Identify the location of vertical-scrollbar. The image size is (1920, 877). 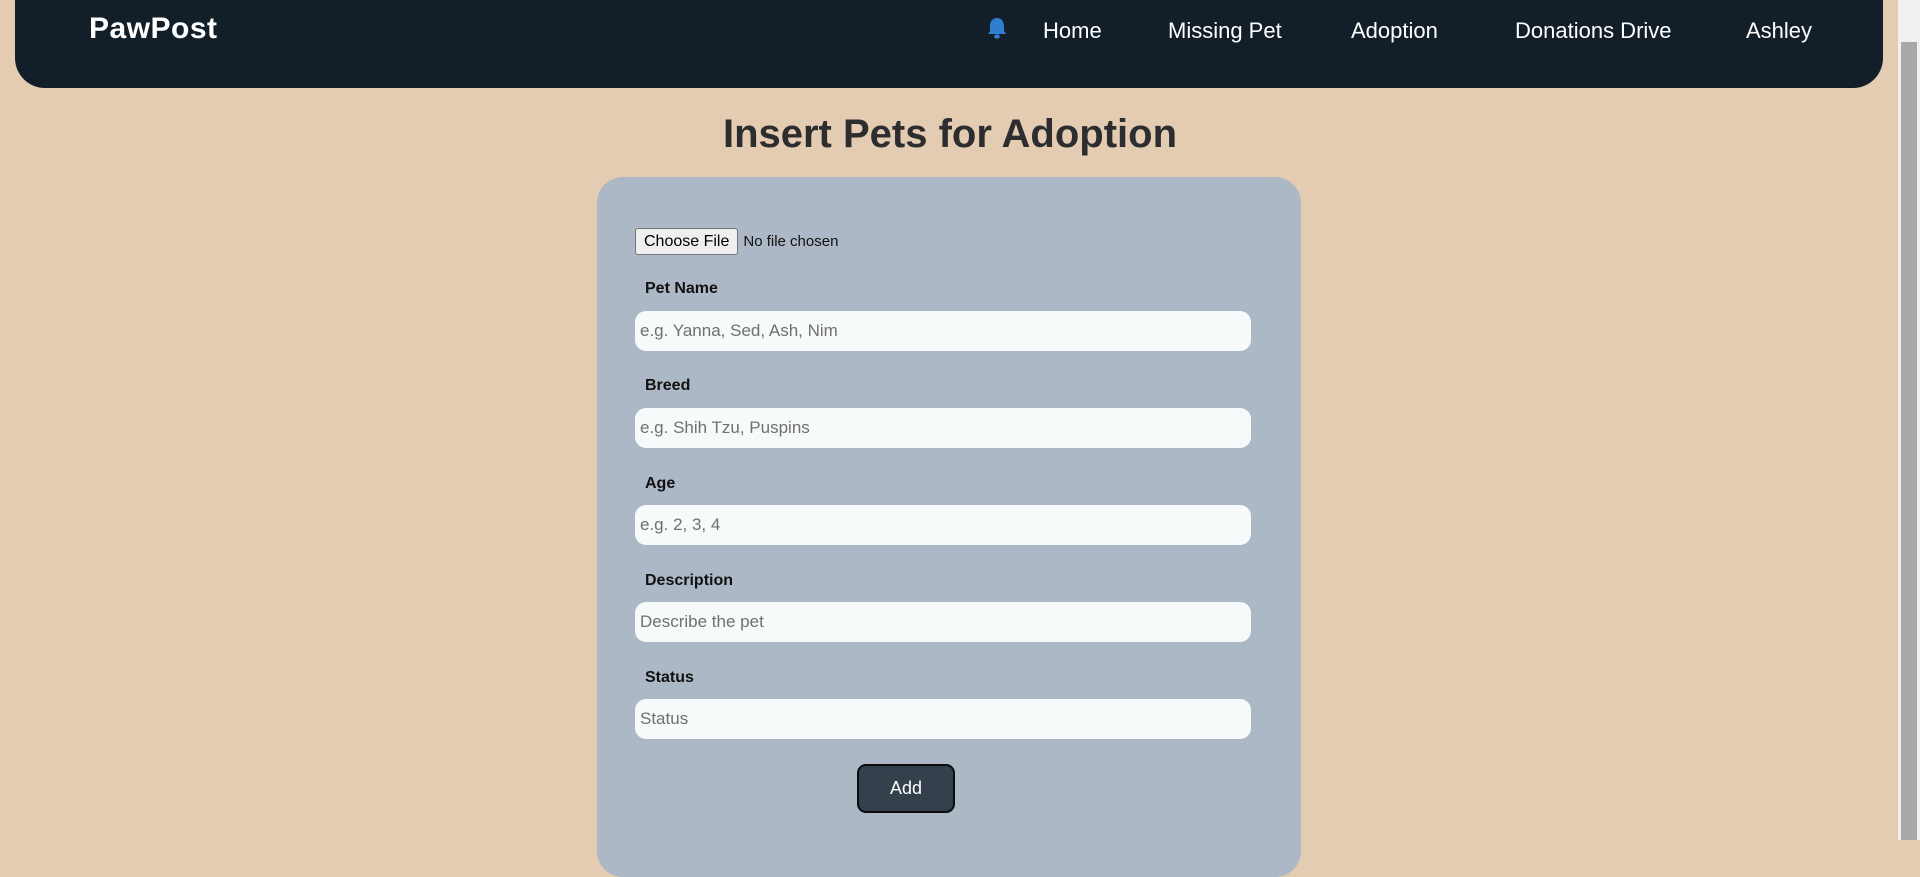
(1909, 420).